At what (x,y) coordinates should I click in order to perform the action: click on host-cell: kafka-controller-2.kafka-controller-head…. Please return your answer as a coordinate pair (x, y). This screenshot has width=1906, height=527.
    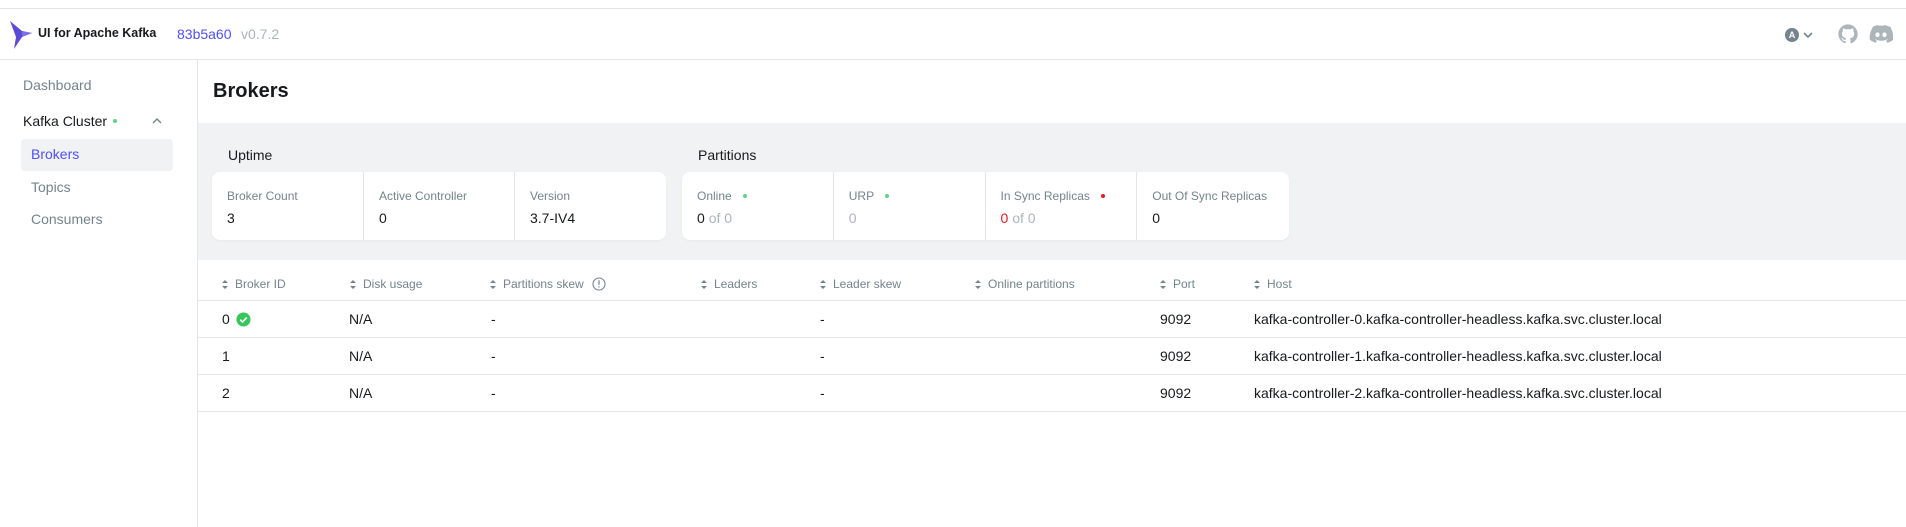
    Looking at the image, I should click on (1458, 393).